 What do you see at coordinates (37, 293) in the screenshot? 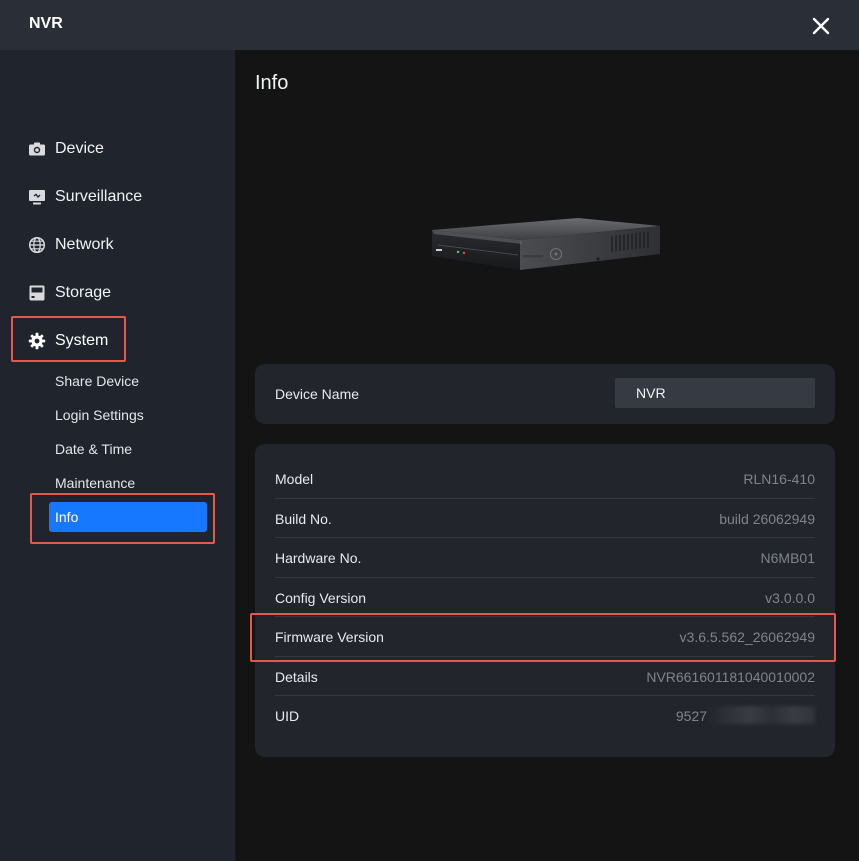
I see `storage-icon` at bounding box center [37, 293].